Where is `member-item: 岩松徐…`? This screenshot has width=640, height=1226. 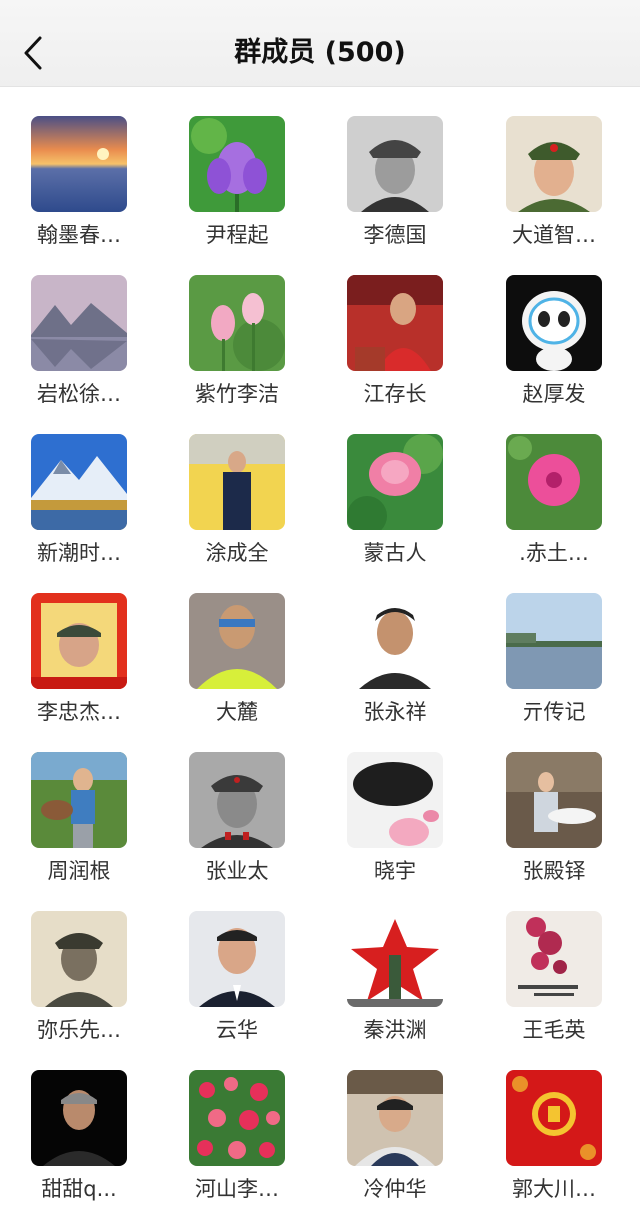 member-item: 岩松徐… is located at coordinates (79, 325).